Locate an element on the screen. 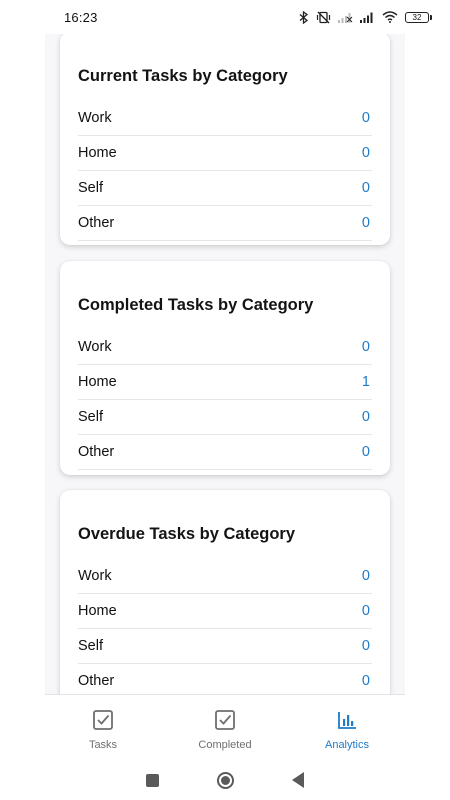 This screenshot has height=800, width=450. home-button is located at coordinates (225, 780).